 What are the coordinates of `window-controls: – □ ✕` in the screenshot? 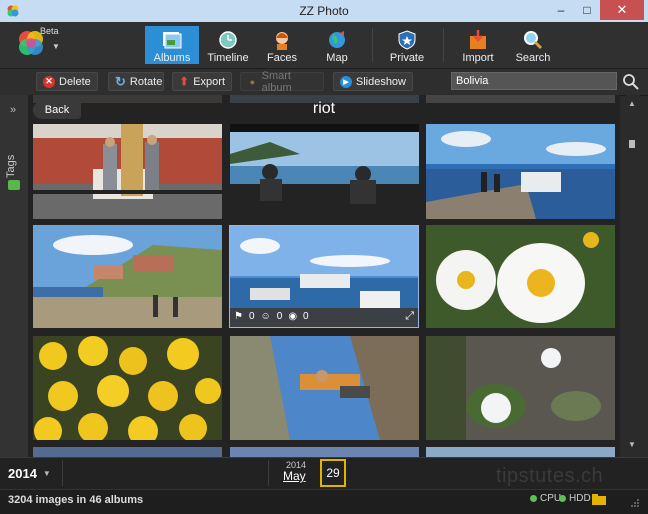 It's located at (596, 10).